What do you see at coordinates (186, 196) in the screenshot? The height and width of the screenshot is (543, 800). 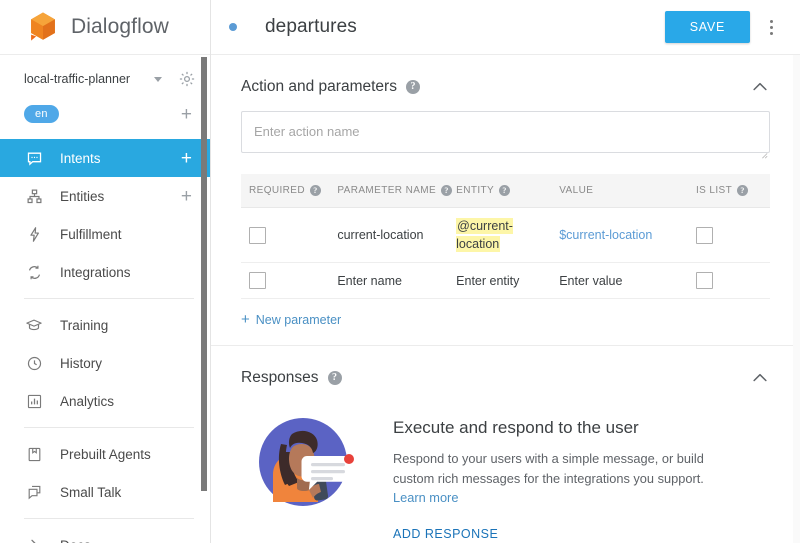 I see `add-entity-plus-icon: +` at bounding box center [186, 196].